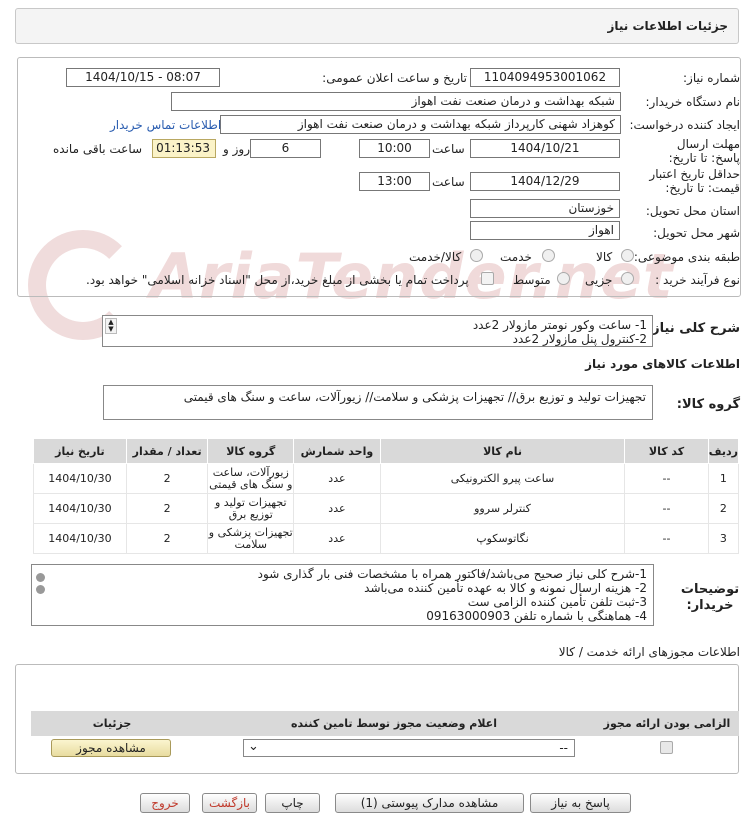 This screenshot has width=755, height=829. Describe the element at coordinates (476, 255) in the screenshot. I see `category-radio-both` at that location.